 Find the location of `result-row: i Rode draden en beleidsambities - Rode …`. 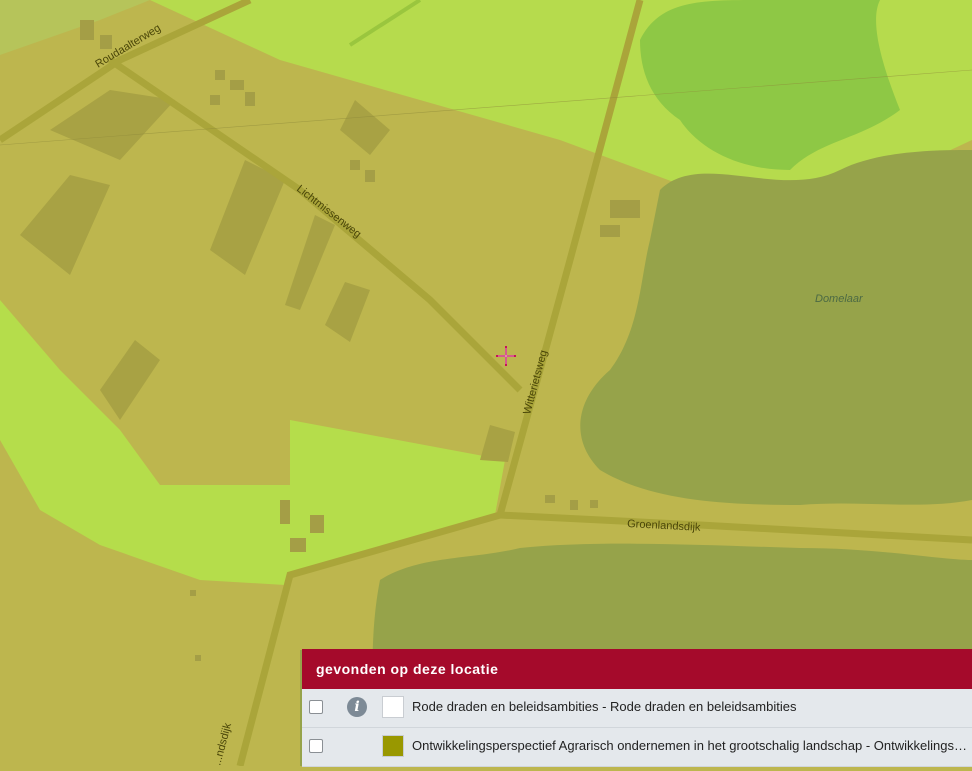

result-row: i Rode draden en beleidsambities - Rode … is located at coordinates (637, 708).